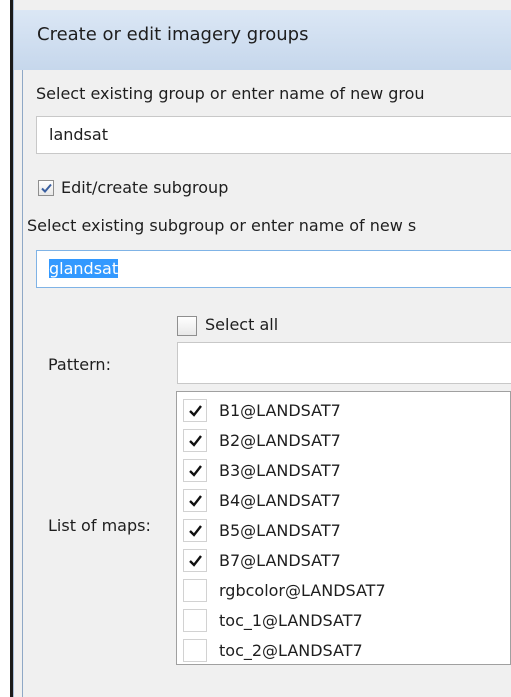  I want to click on list-item: rgbcolor@LANDSAT7, so click(344, 591).